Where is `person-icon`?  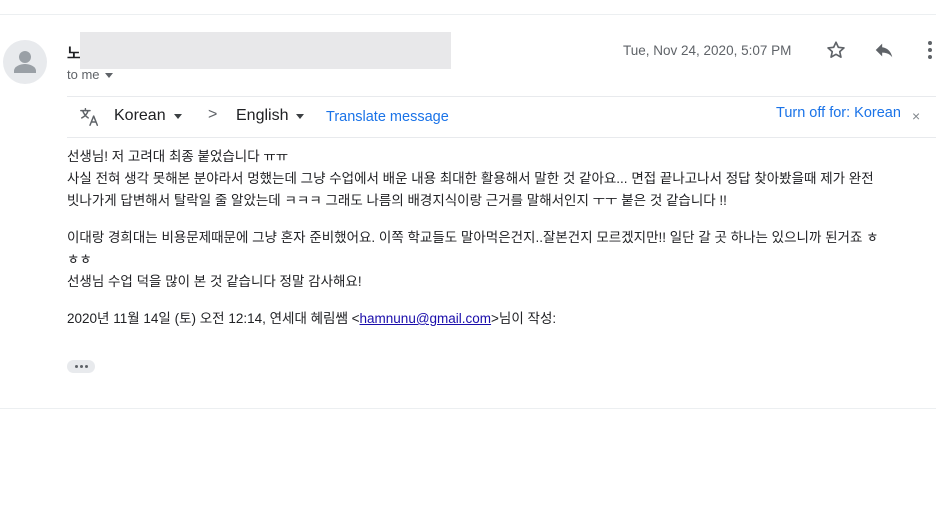
person-icon is located at coordinates (25, 62).